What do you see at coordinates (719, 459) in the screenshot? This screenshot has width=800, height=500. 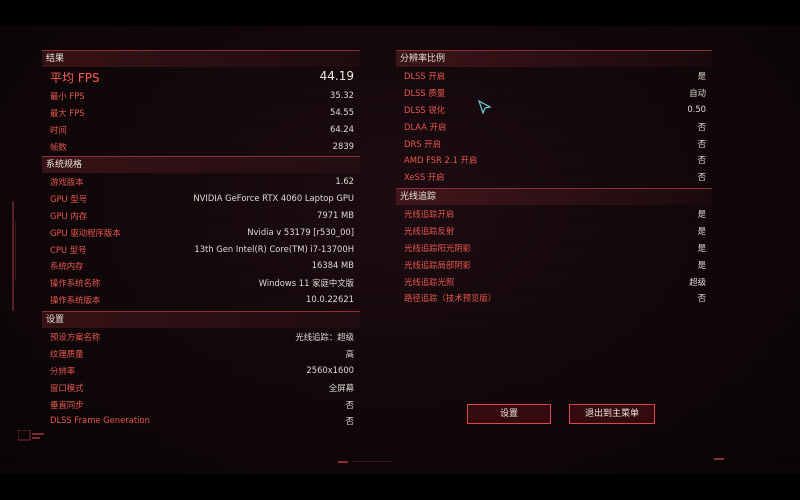 I see `bottom-right-decoration` at bounding box center [719, 459].